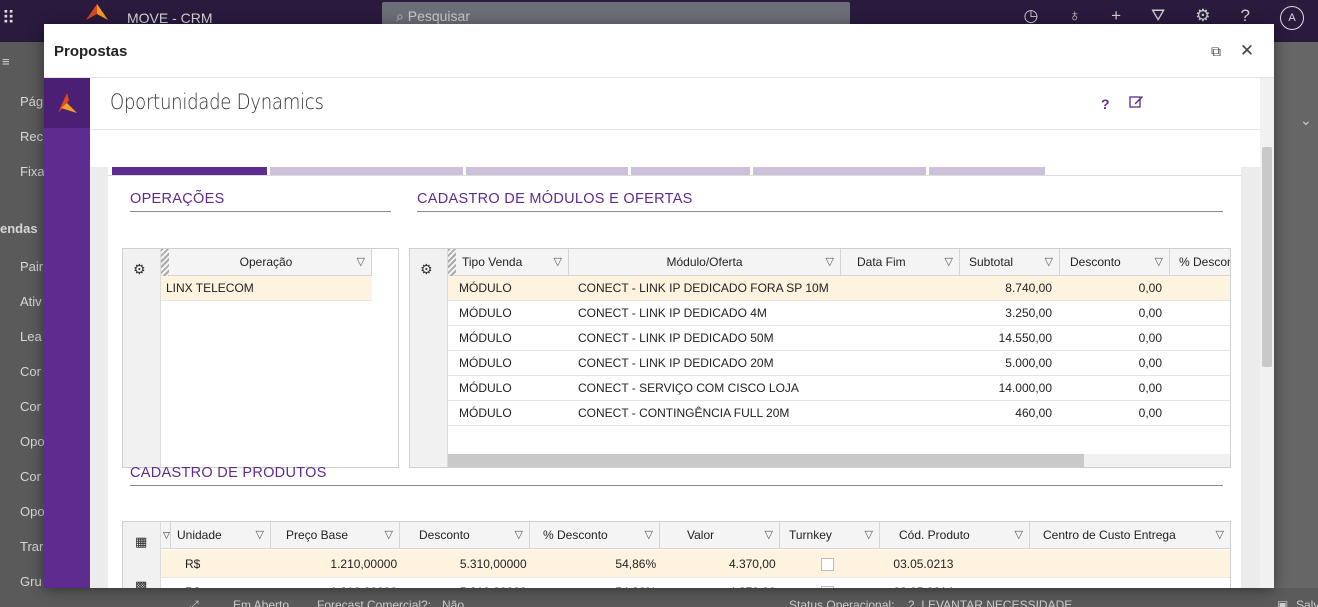 This screenshot has width=1318, height=607. What do you see at coordinates (199, 535) in the screenshot?
I see `column-label: Unidade` at bounding box center [199, 535].